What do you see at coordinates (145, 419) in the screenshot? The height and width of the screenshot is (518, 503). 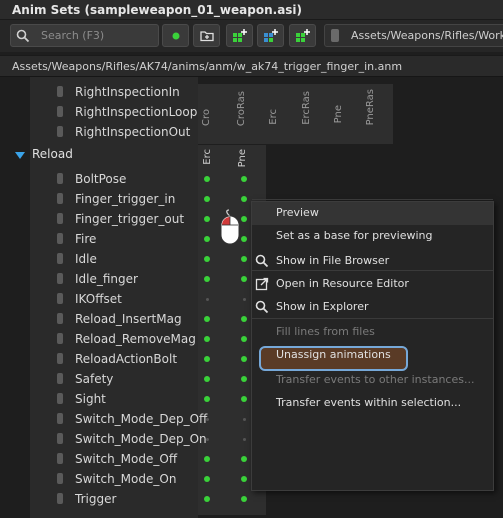 I see `anim-row-label: Switch_Mode_Dep_Off` at bounding box center [145, 419].